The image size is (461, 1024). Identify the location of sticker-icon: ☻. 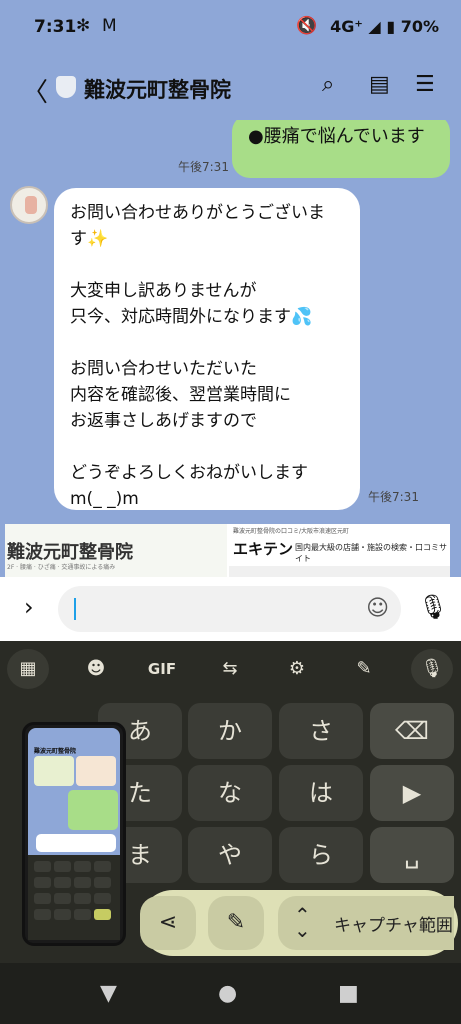
(96, 669).